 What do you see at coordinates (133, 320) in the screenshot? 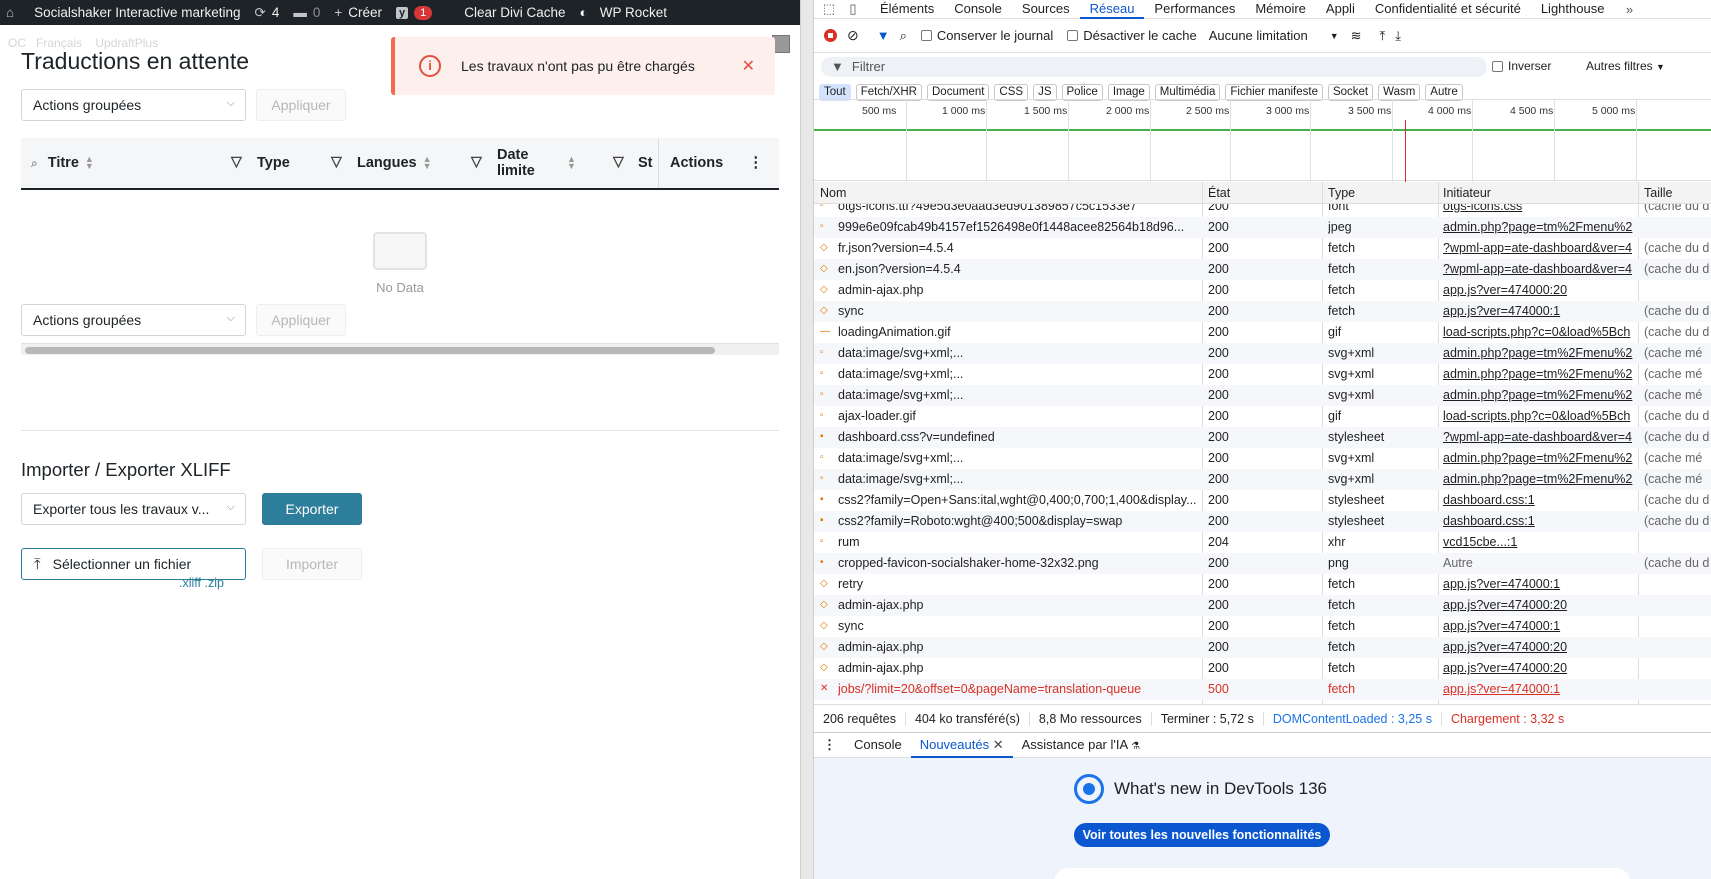
I see `bulk-actions-select-bottom: Actions groupées ⌵` at bounding box center [133, 320].